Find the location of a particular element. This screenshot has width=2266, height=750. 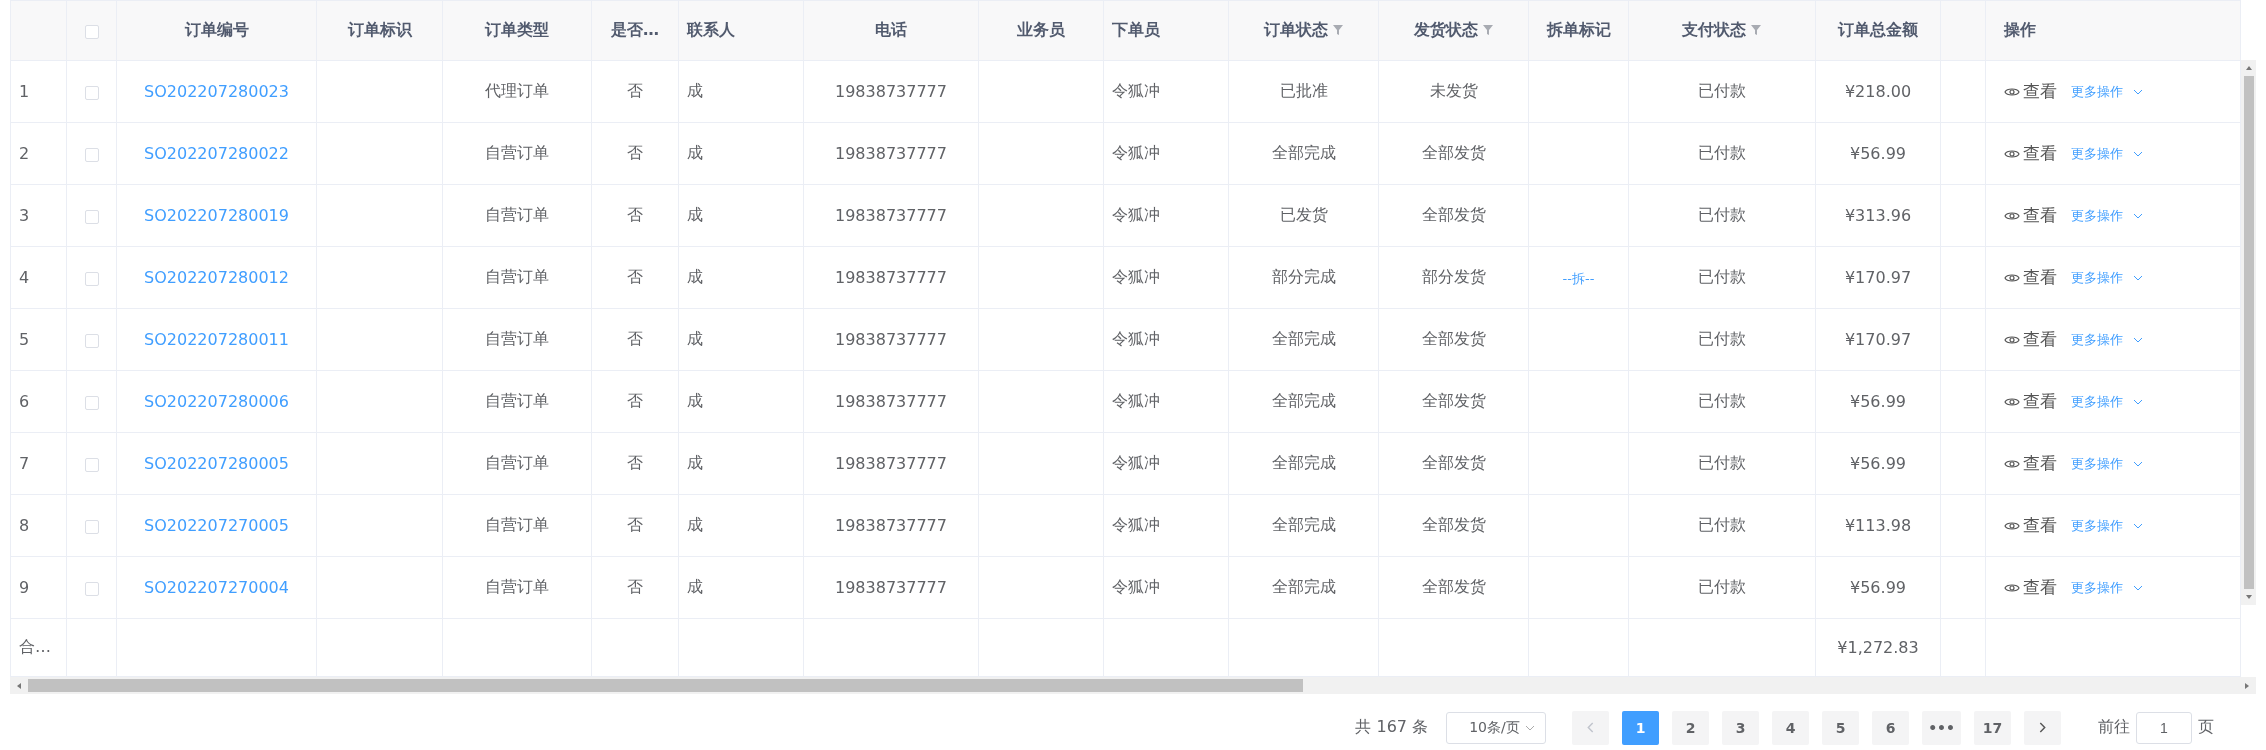

select-all-checkbox is located at coordinates (91, 31).